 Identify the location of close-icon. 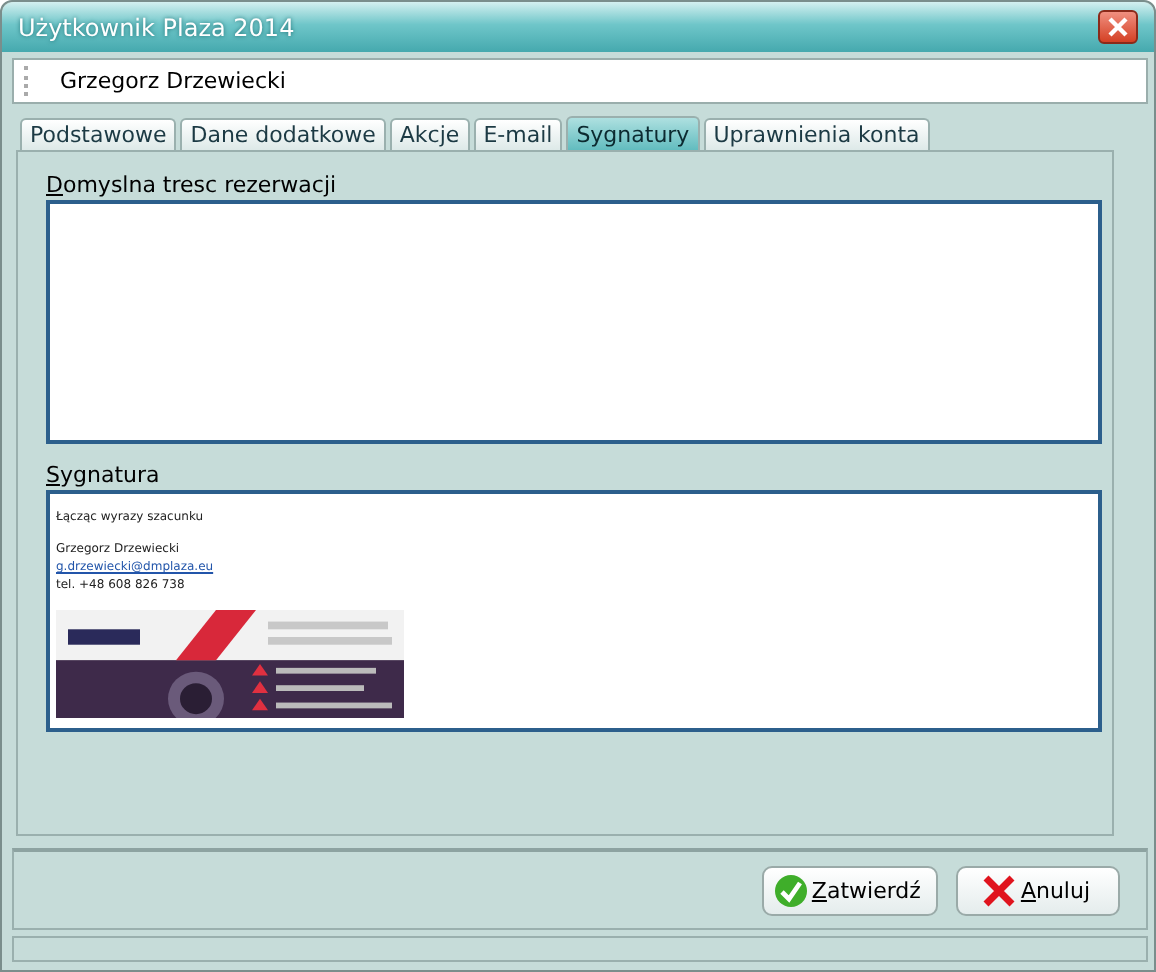
(1118, 27).